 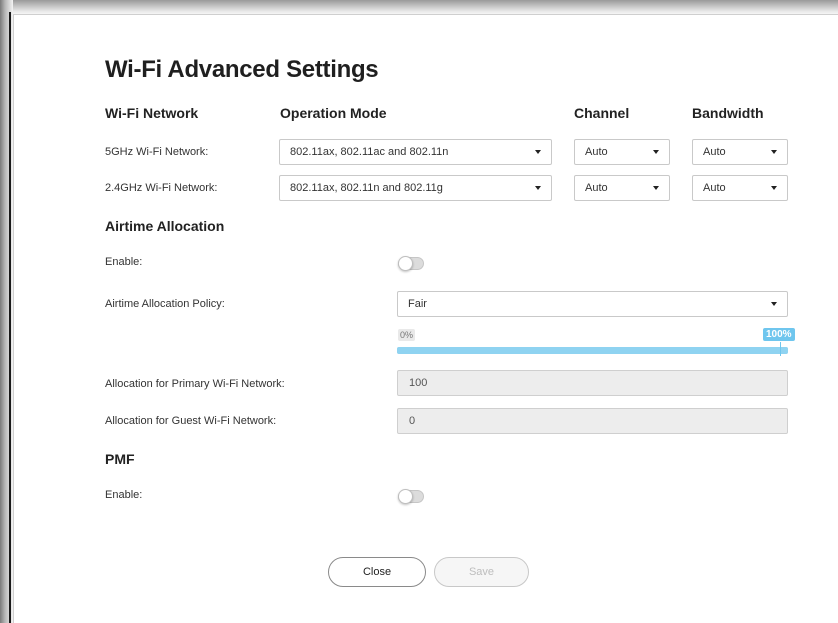 I want to click on header-bandwidth: Bandwidth, so click(x=728, y=113).